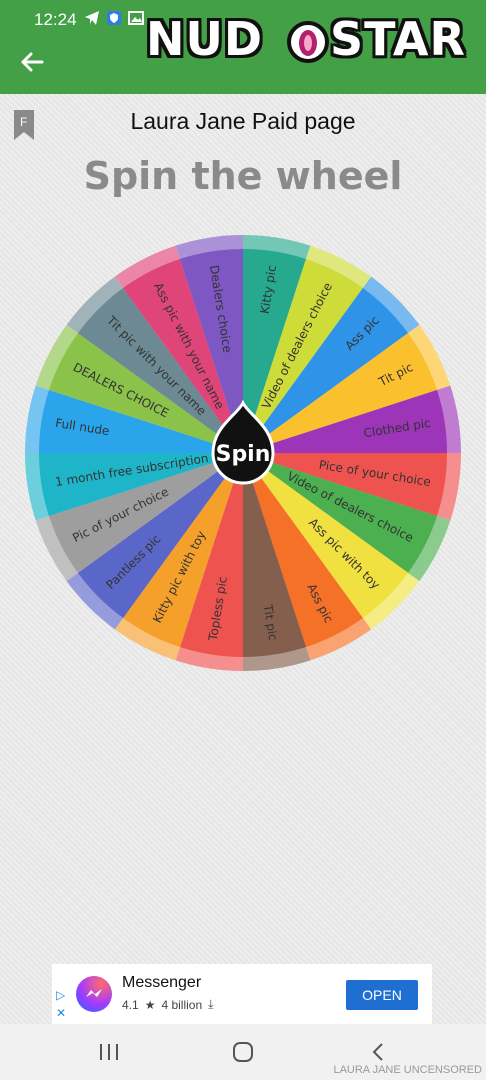 The image size is (486, 1080). What do you see at coordinates (242, 994) in the screenshot?
I see `ad-banner: ▷ ✕ Messenger 4.1 ★ 4 billion ⤓ OPEN` at bounding box center [242, 994].